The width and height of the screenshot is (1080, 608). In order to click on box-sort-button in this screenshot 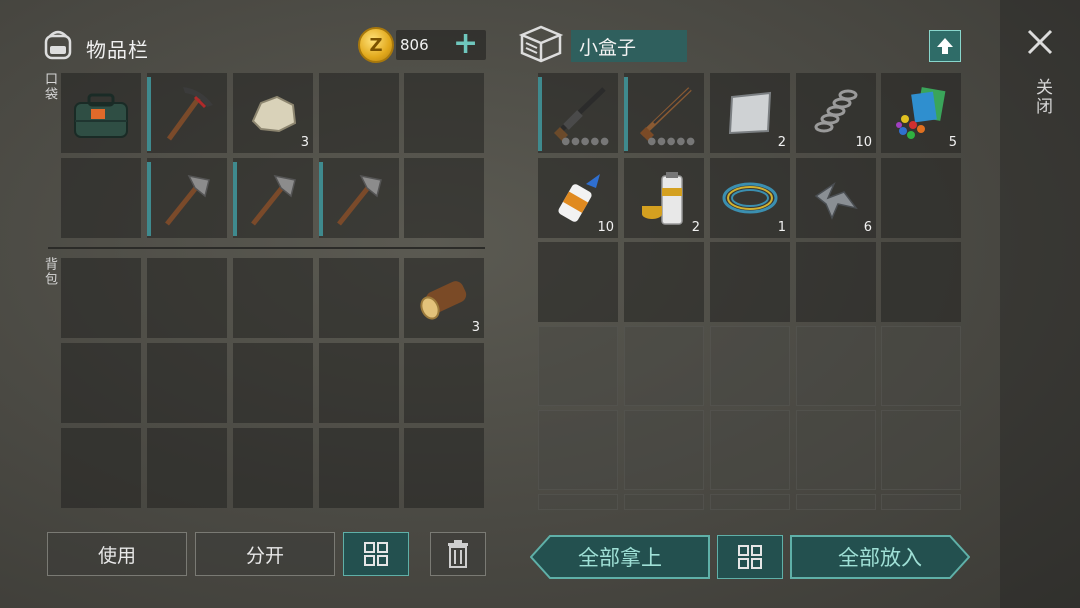, I will do `click(750, 557)`.